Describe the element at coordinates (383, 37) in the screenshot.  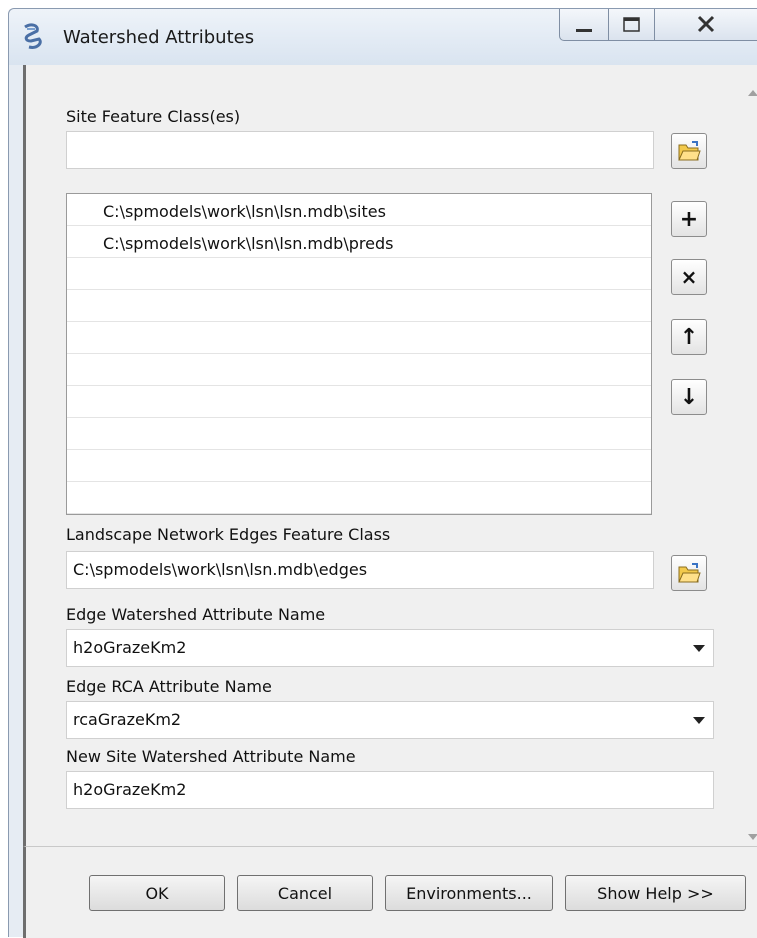
I see `title-bar: Watershed Attributes` at that location.